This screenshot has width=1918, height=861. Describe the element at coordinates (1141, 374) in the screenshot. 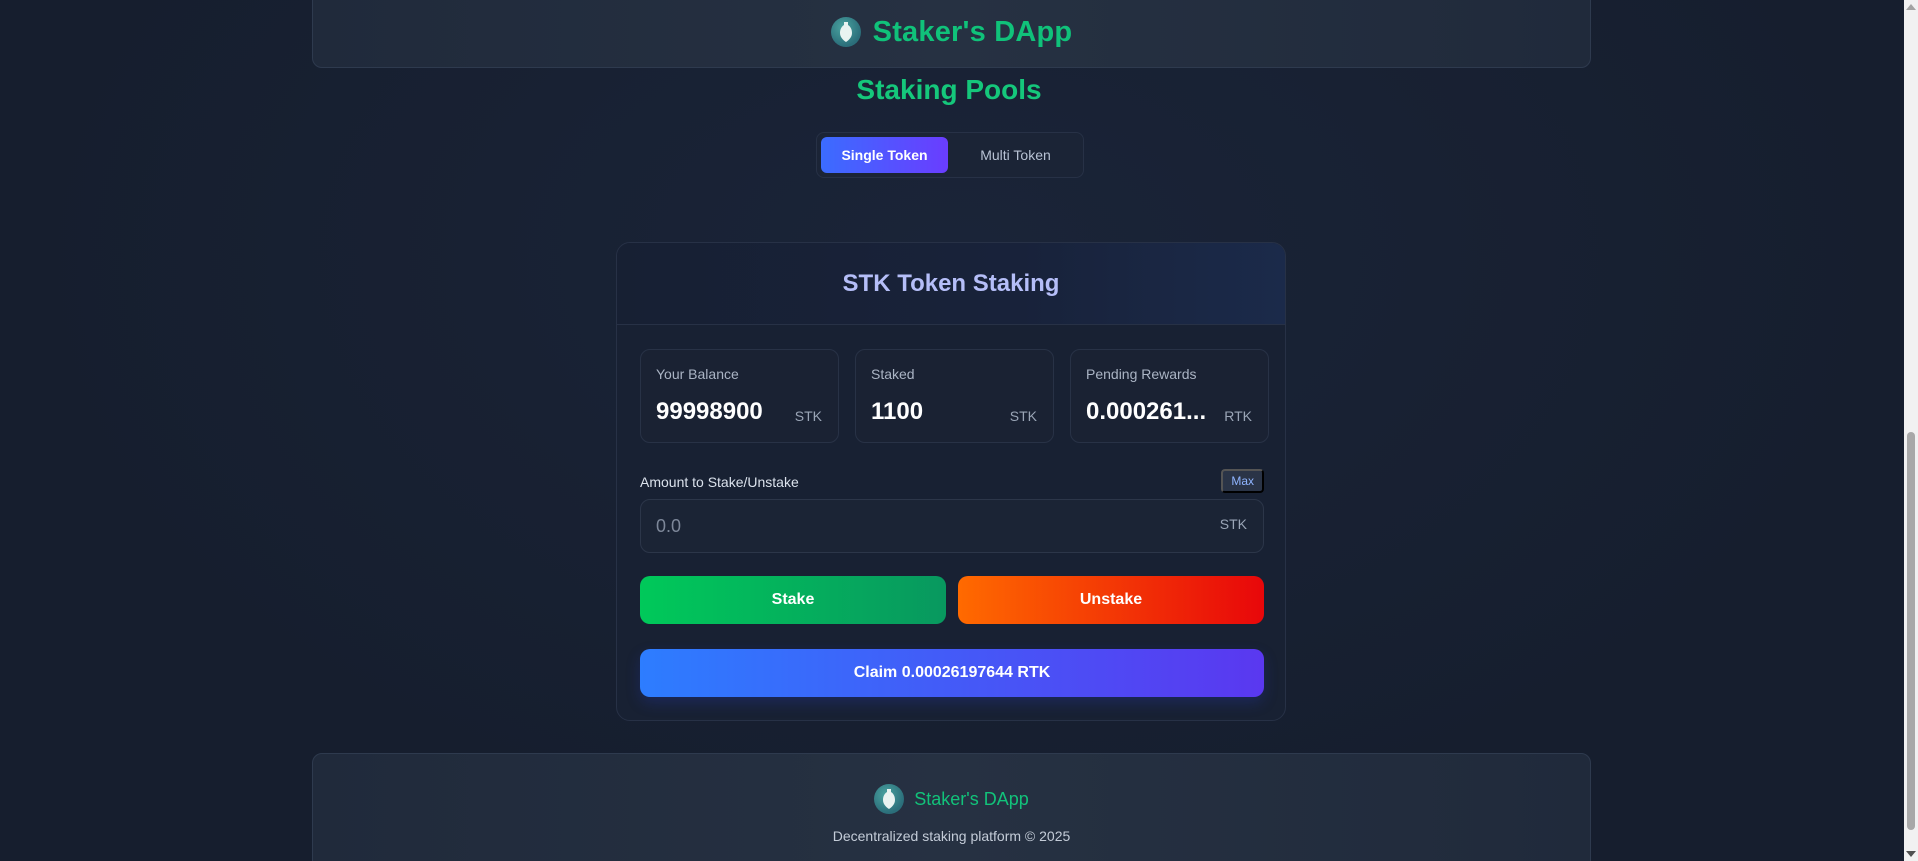

I see `stat-label: Pending Rewards` at that location.